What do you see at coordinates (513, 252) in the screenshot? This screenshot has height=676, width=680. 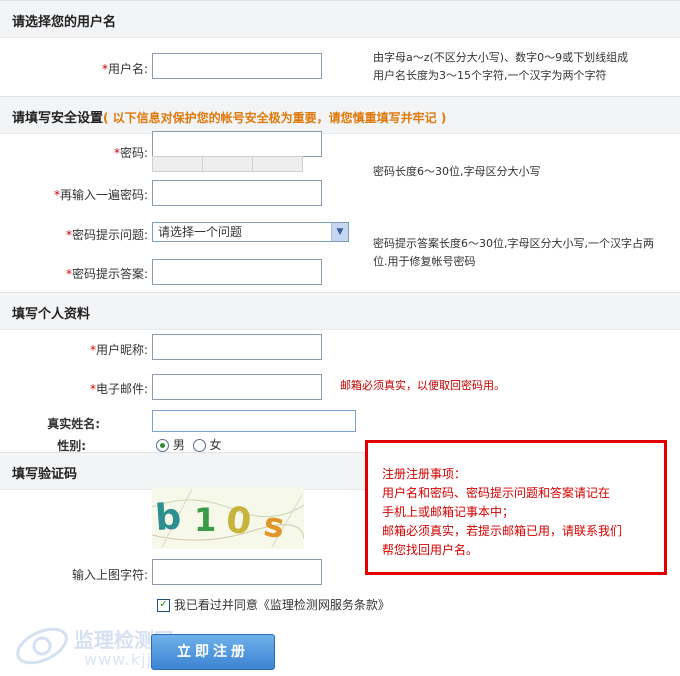 I see `answer-hint: 密码提示答案长度6～30位,字母区分大小写,一个汉字占两 位.用于修复帐号密码` at bounding box center [513, 252].